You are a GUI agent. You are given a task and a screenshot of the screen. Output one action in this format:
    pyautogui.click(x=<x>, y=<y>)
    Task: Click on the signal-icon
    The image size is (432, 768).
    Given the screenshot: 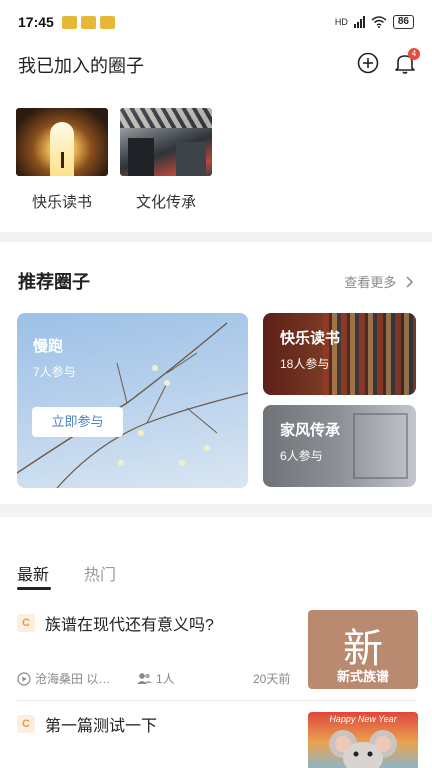 What is the action you would take?
    pyautogui.click(x=359, y=22)
    